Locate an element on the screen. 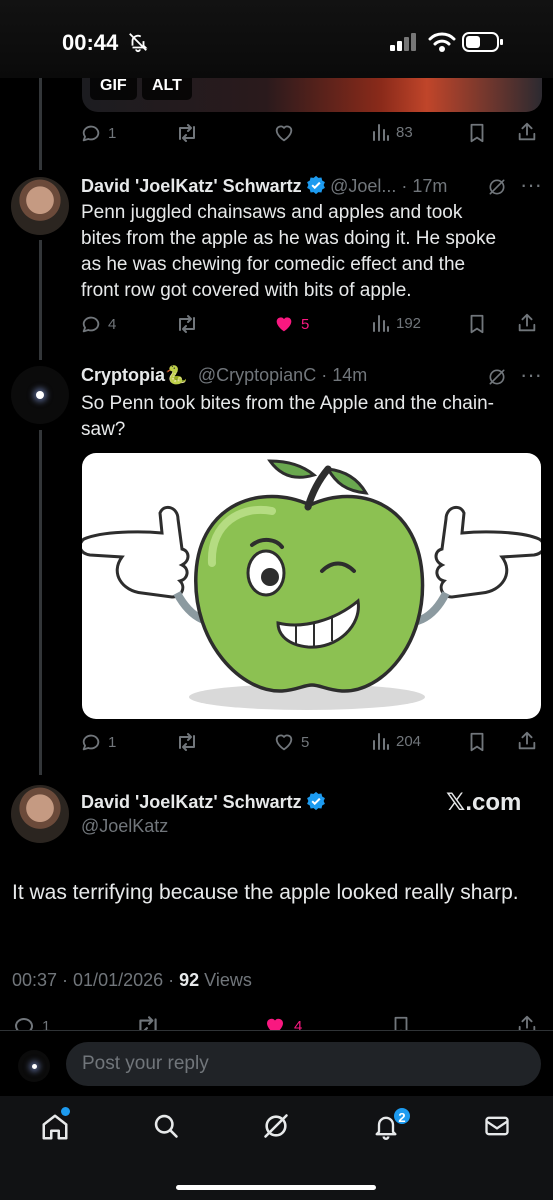 The image size is (553, 1200). home-icon is located at coordinates (55, 1127).